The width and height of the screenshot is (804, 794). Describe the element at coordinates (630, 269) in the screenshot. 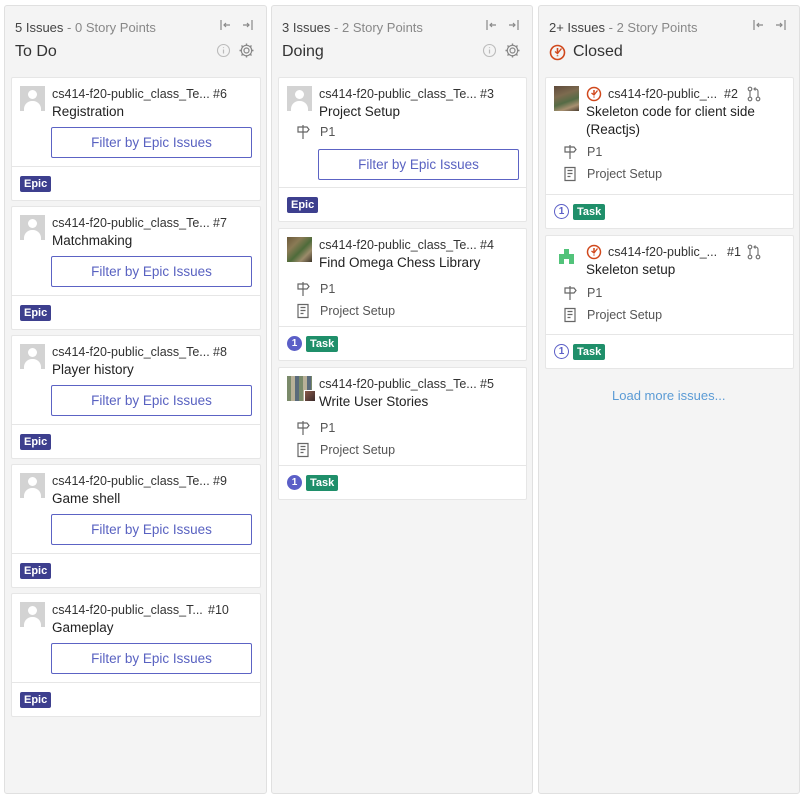

I see `issue-title: Skeleton setup` at that location.